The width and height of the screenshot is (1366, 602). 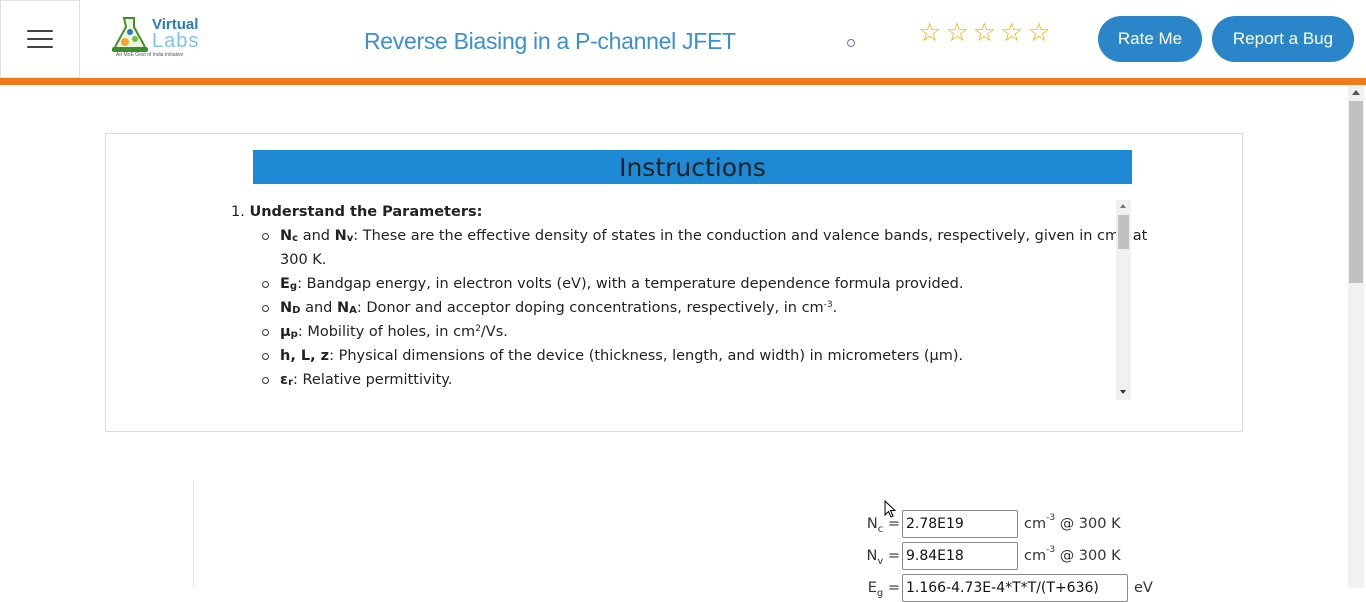 I want to click on panel-divider, so click(x=193, y=534).